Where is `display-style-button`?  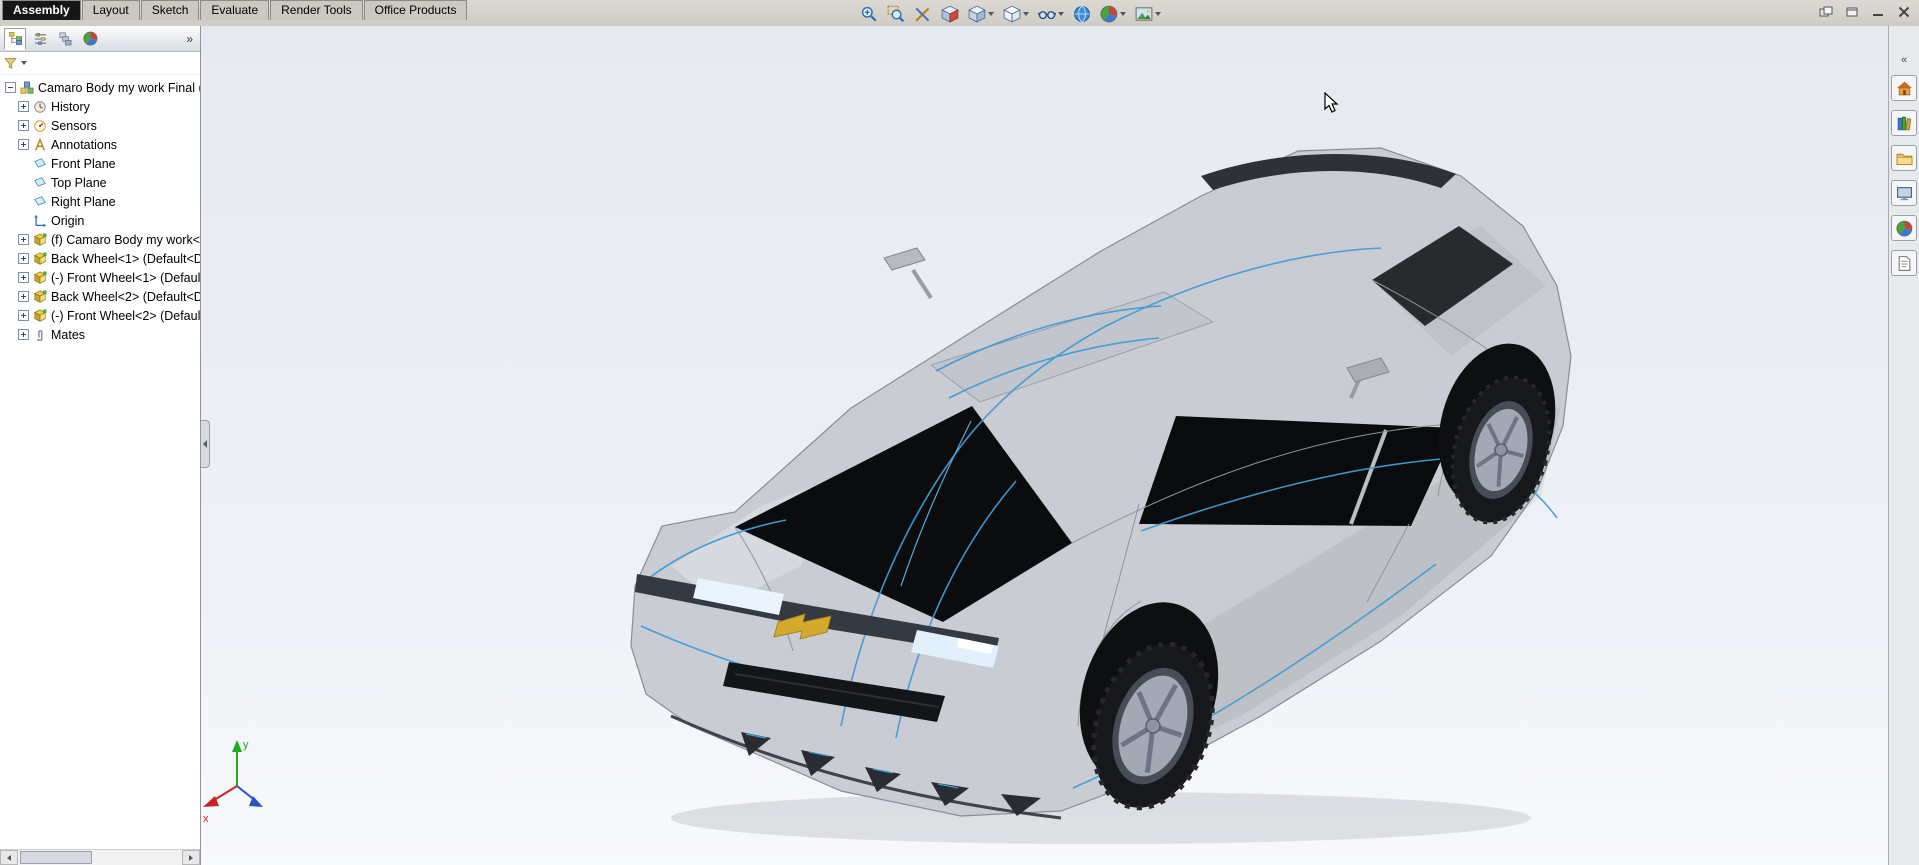 display-style-button is located at coordinates (1016, 14).